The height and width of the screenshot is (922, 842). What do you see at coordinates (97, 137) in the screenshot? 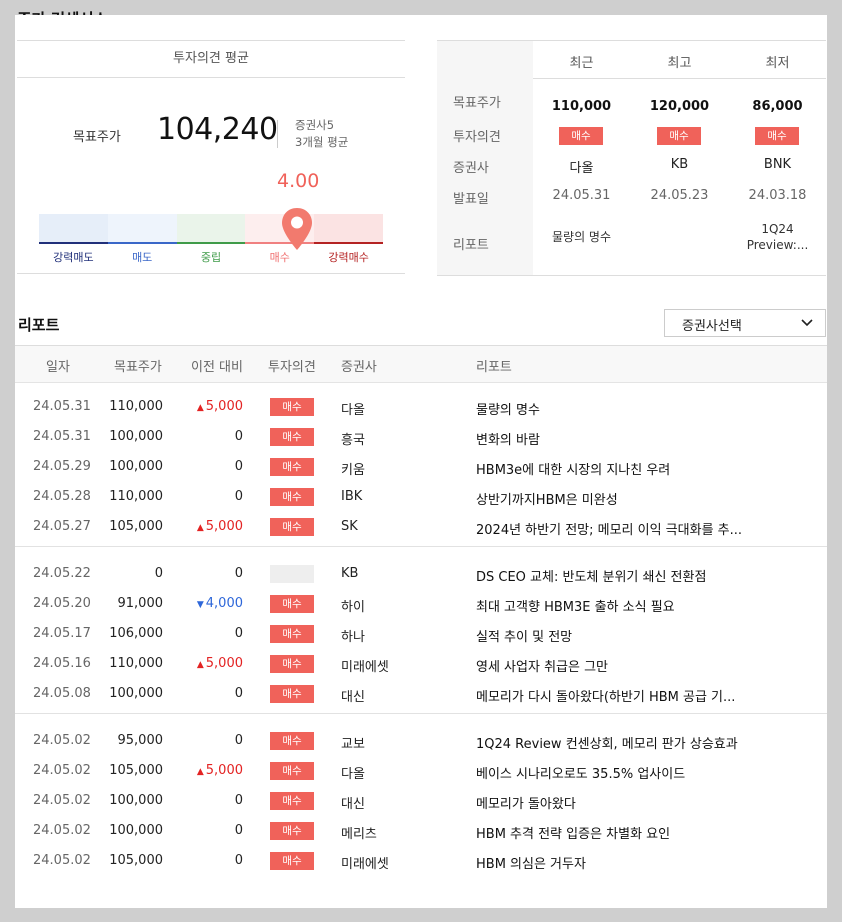
I see `target-price-label: 목표주가` at bounding box center [97, 137].